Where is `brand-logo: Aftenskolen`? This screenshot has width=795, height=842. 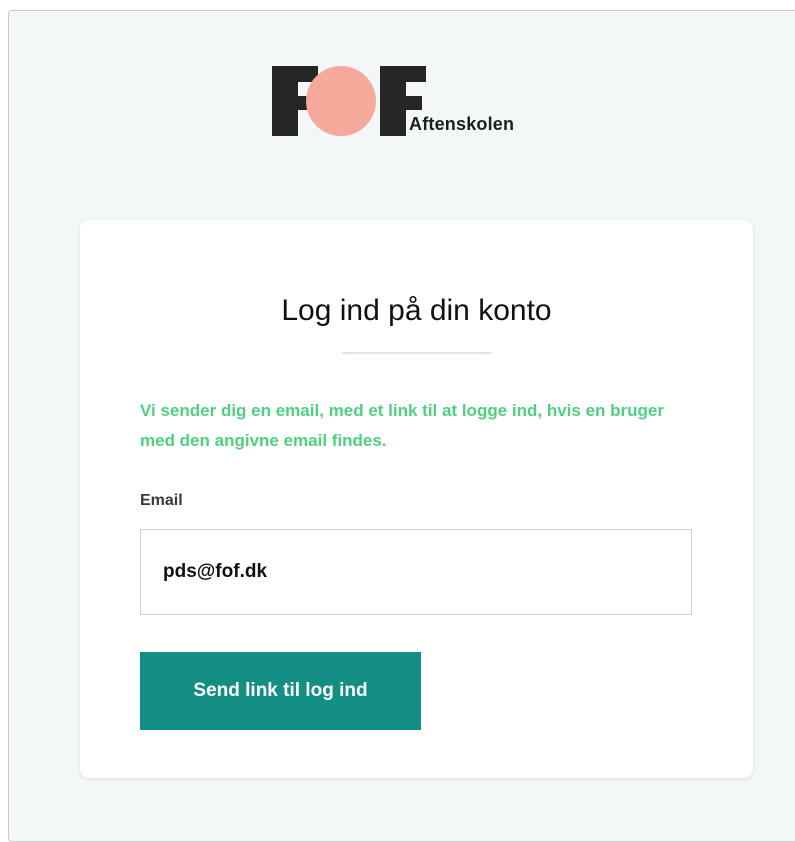
brand-logo: Aftenskolen is located at coordinates (422, 102).